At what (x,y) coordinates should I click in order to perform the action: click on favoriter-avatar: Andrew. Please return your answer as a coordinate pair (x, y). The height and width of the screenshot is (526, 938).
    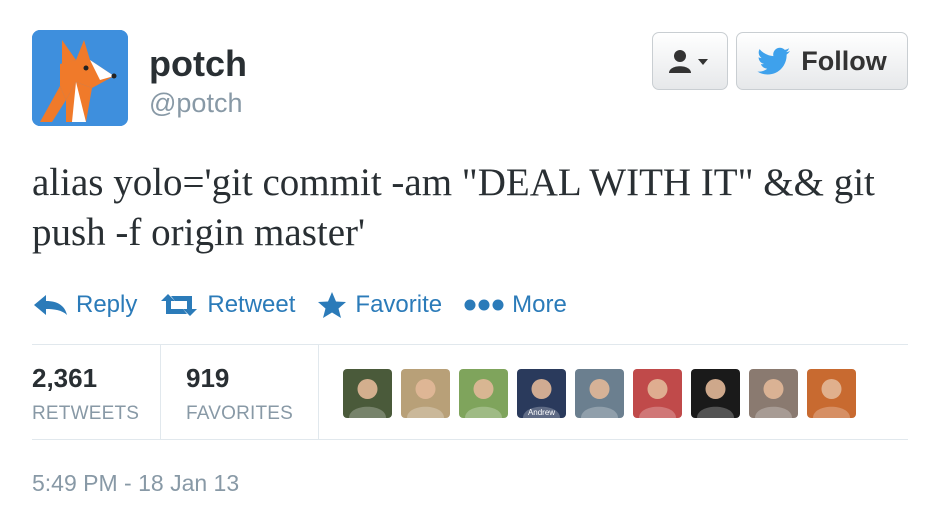
    Looking at the image, I should click on (541, 393).